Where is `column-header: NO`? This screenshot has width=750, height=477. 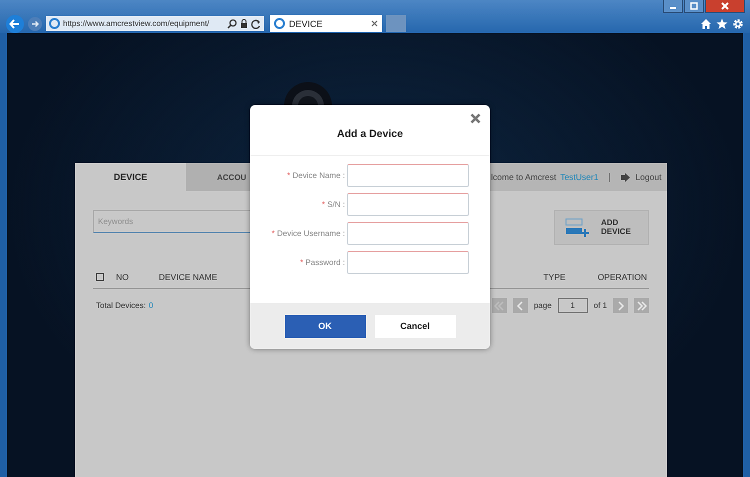 column-header: NO is located at coordinates (122, 277).